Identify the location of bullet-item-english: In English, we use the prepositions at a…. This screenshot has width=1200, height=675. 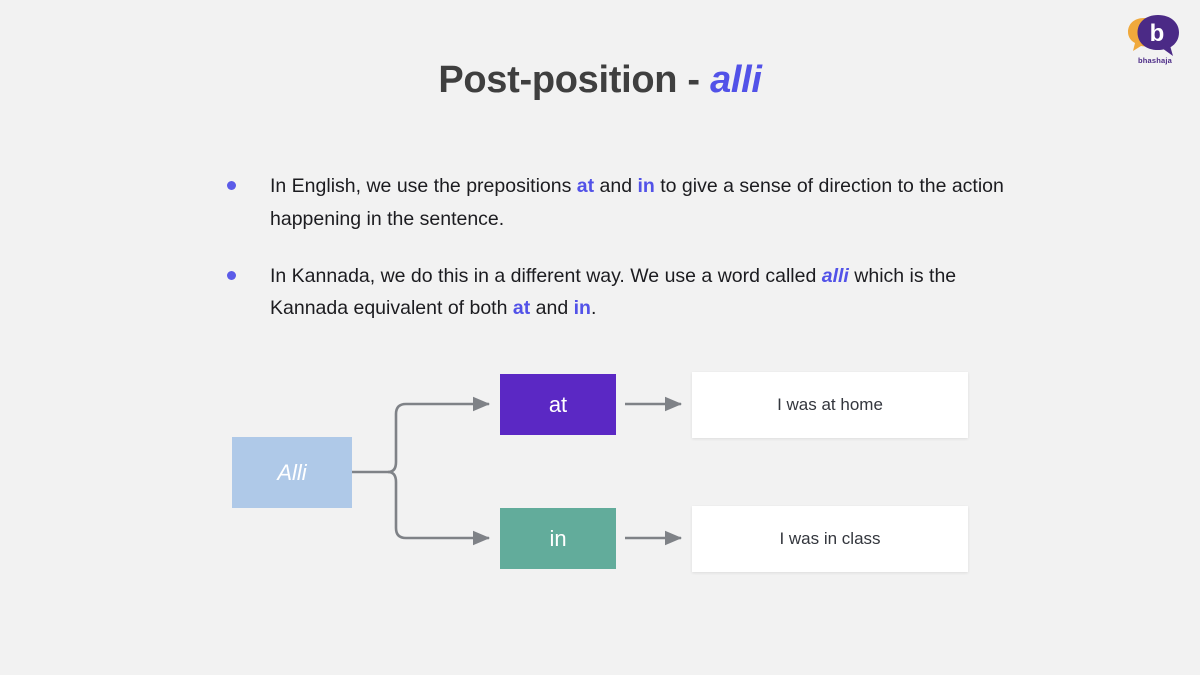
(617, 203).